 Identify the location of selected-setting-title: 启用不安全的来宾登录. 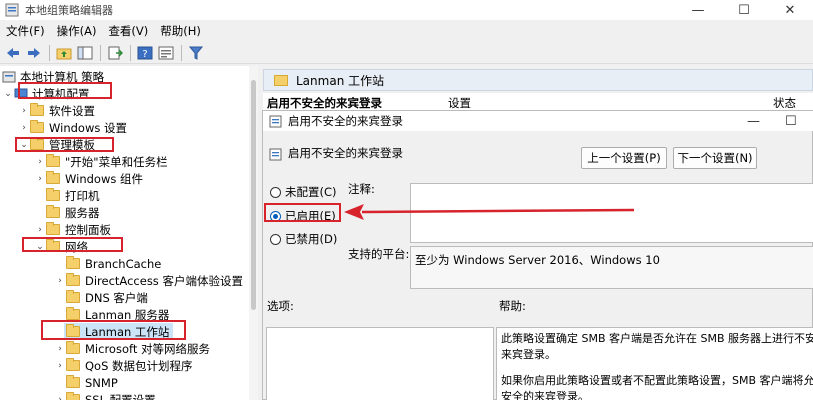
(324, 103).